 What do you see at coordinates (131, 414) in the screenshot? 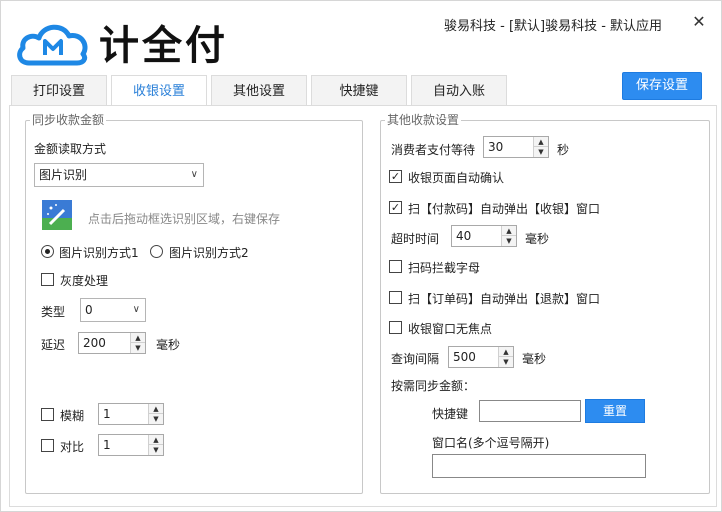
I see `blur-stepper: 1 ▲ ▼` at bounding box center [131, 414].